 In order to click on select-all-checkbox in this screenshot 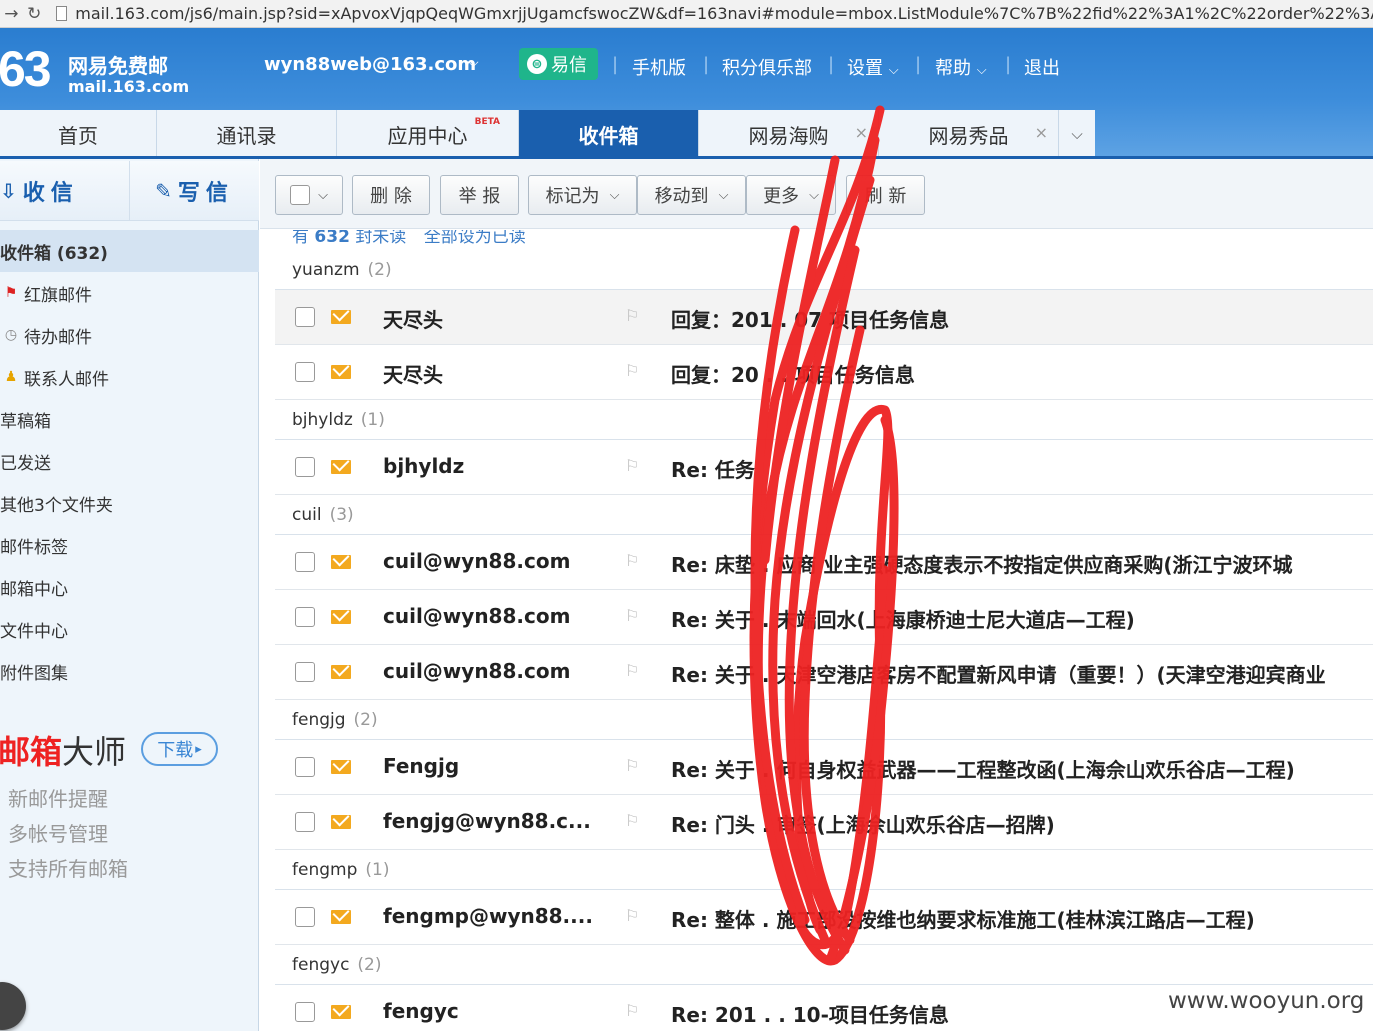, I will do `click(300, 195)`.